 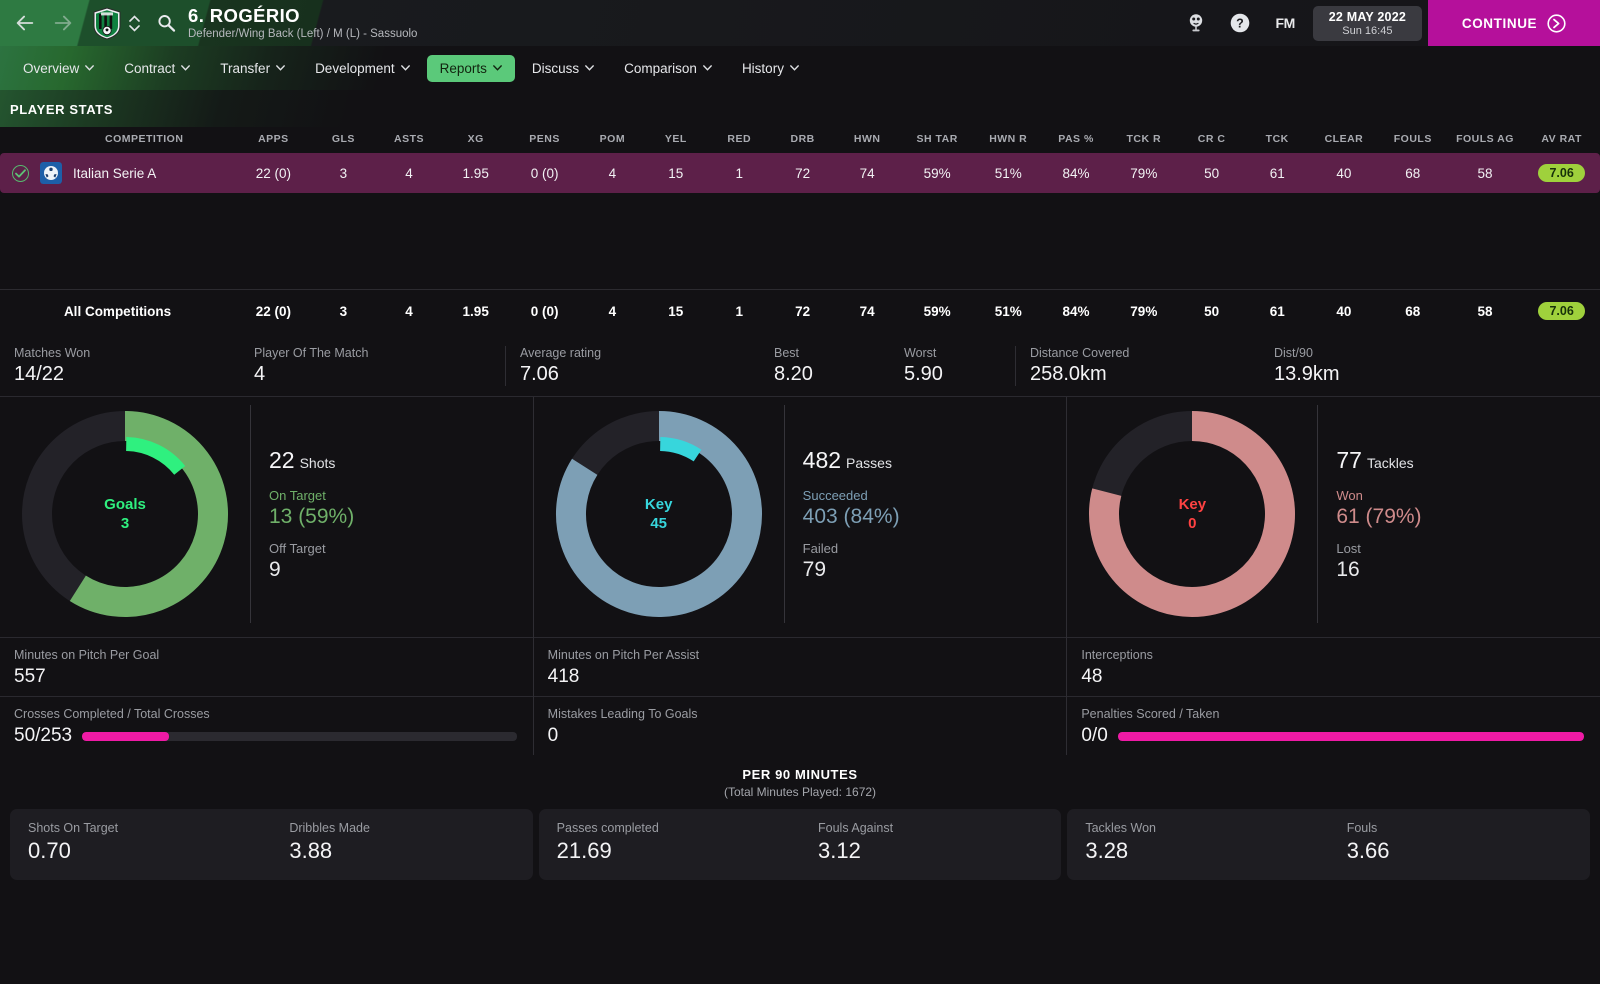 What do you see at coordinates (115, 173) in the screenshot?
I see `competition-name: Italian Serie A` at bounding box center [115, 173].